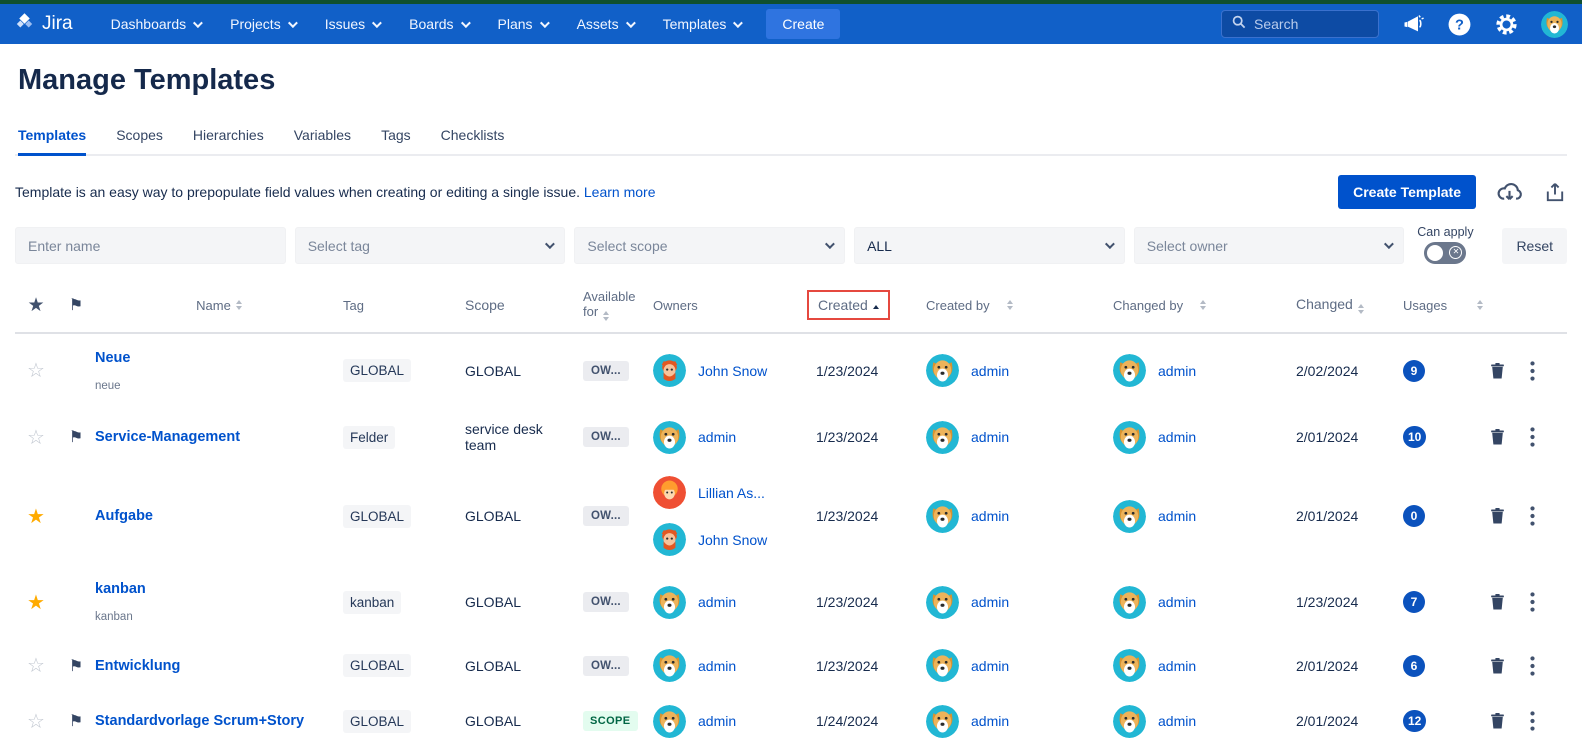  What do you see at coordinates (1349, 305) in the screenshot?
I see `header-changed: Changed` at bounding box center [1349, 305].